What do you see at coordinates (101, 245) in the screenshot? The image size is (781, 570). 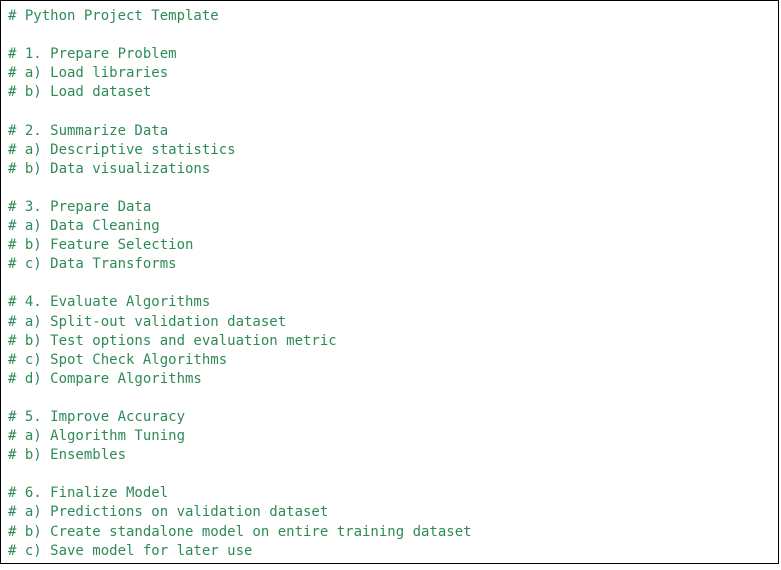 I see `comment-line: # b) Feature Selection` at bounding box center [101, 245].